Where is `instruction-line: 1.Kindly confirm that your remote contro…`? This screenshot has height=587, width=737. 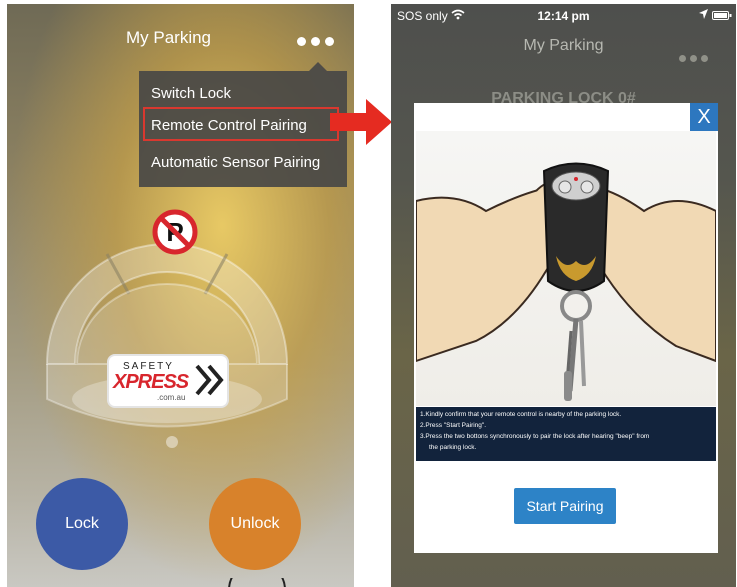 instruction-line: 1.Kindly confirm that your remote contro… is located at coordinates (521, 414).